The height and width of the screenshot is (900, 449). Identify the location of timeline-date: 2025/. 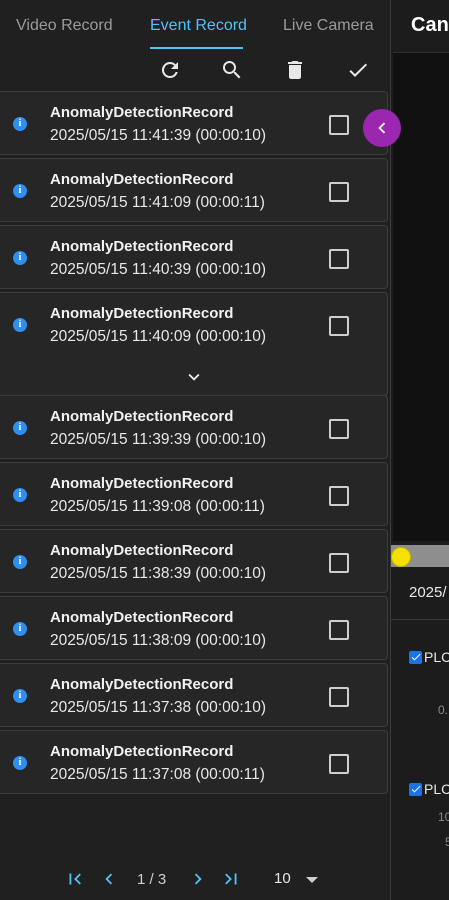
(428, 592).